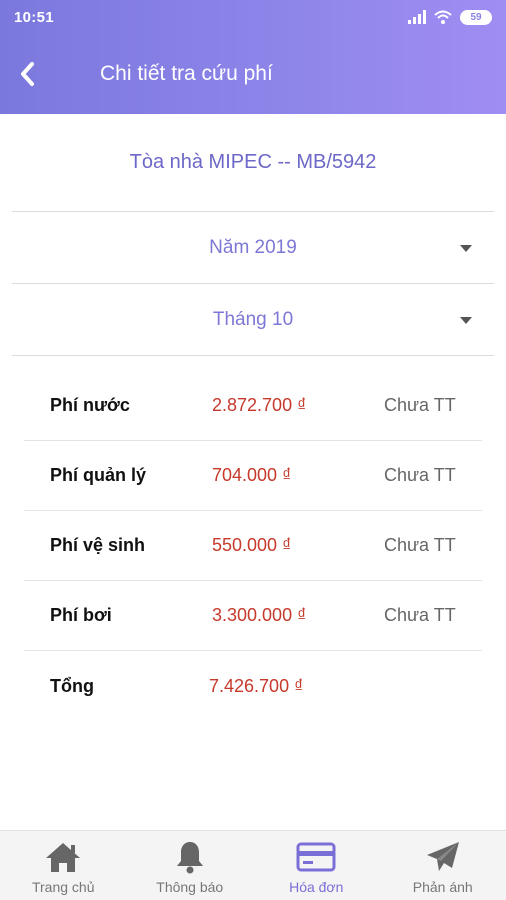 This screenshot has width=506, height=900. What do you see at coordinates (190, 857) in the screenshot?
I see `bell-icon` at bounding box center [190, 857].